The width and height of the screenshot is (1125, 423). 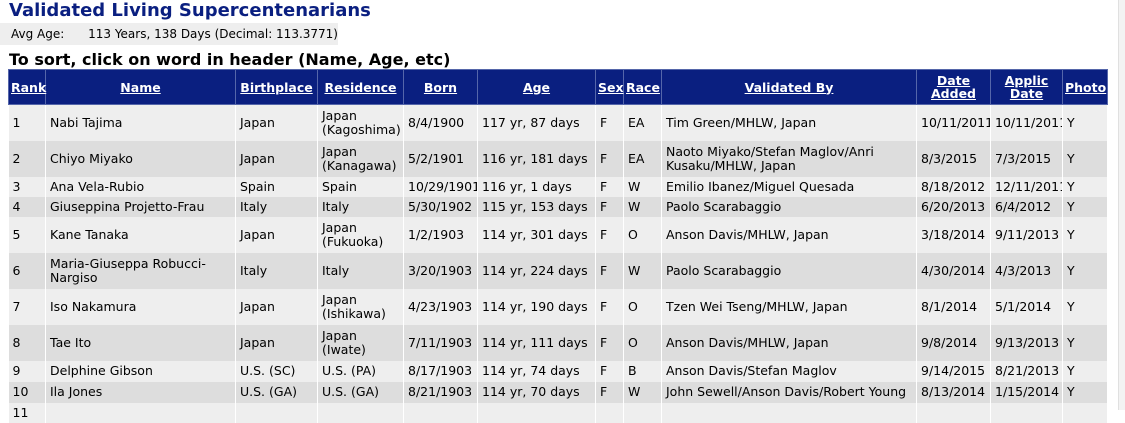 What do you see at coordinates (27, 412) in the screenshot?
I see `cell-rank: 11` at bounding box center [27, 412].